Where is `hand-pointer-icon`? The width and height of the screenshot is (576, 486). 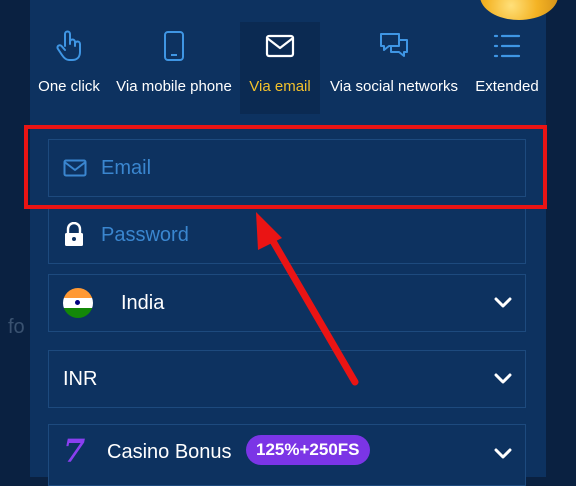 hand-pointer-icon is located at coordinates (69, 46).